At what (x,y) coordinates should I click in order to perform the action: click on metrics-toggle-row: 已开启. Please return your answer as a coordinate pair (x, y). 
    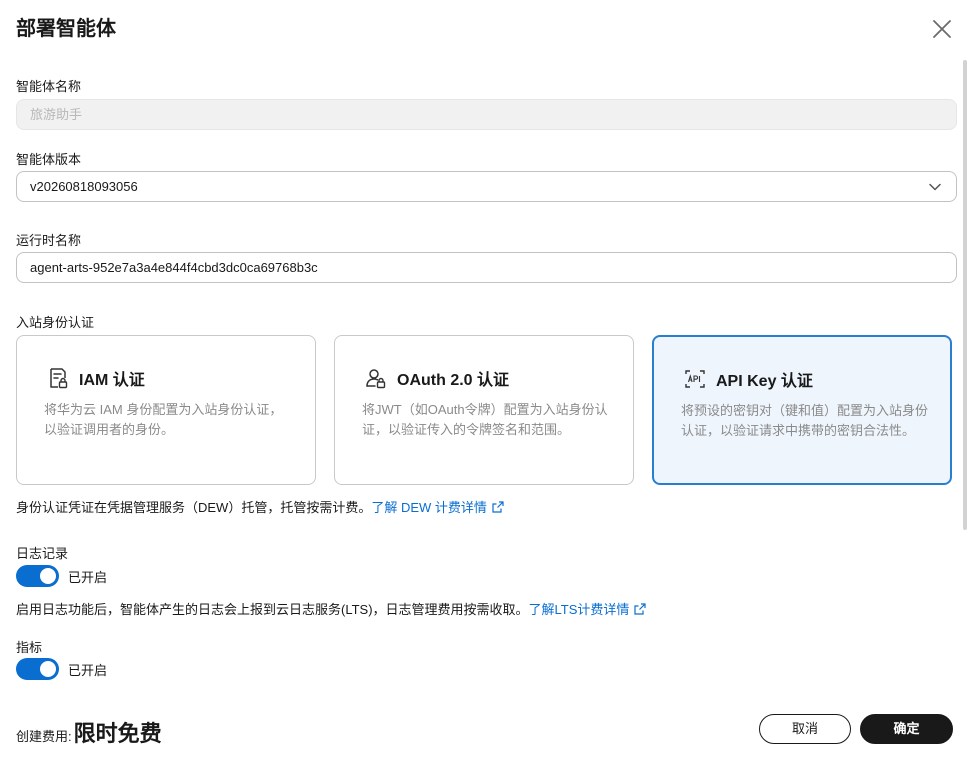
    Looking at the image, I should click on (61, 669).